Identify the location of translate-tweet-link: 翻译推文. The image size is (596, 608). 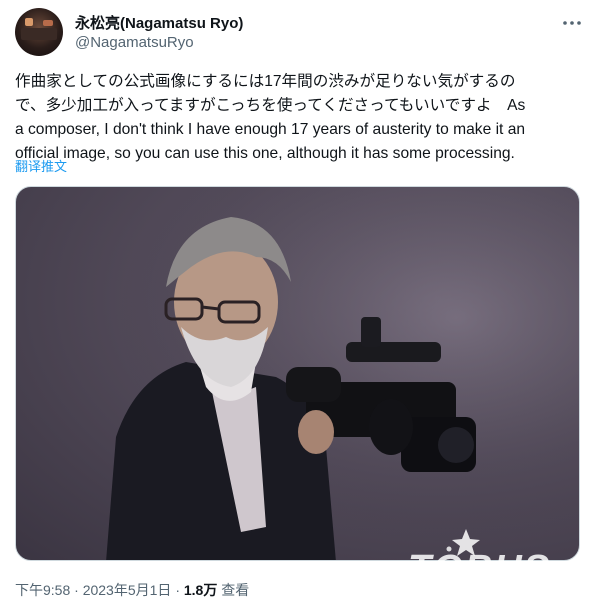
(41, 165).